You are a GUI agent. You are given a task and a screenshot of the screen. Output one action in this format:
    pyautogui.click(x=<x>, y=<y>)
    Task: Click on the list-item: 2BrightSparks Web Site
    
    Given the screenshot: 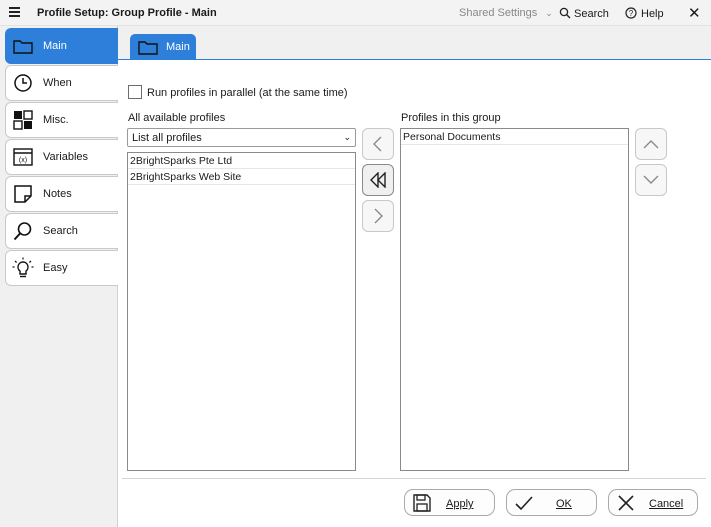 What is the action you would take?
    pyautogui.click(x=241, y=177)
    